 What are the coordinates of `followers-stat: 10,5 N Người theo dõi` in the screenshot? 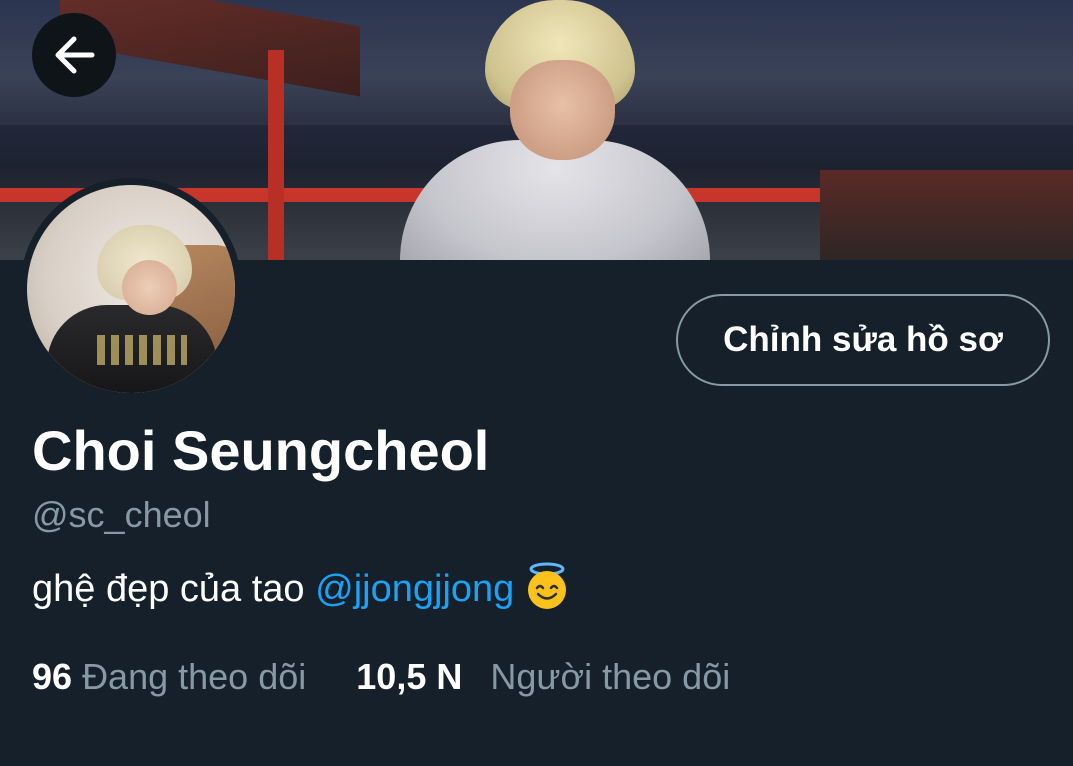 It's located at (543, 677).